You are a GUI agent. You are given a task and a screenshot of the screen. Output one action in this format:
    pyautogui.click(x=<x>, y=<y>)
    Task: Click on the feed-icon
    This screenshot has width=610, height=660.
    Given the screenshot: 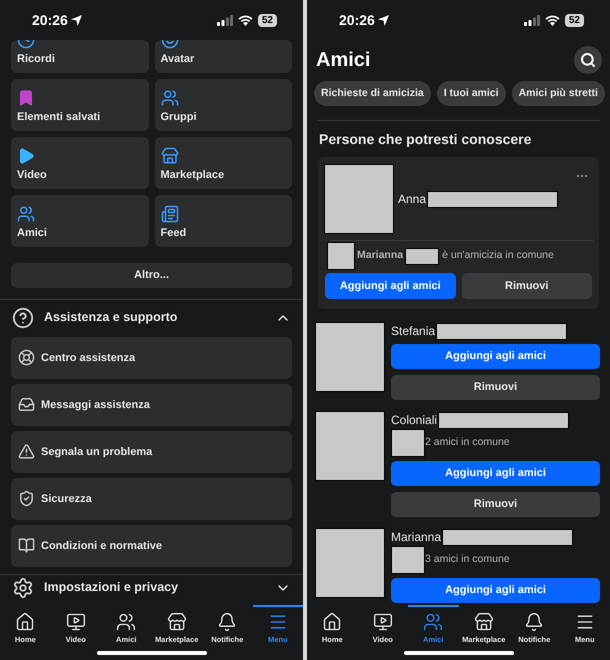 What is the action you would take?
    pyautogui.click(x=169, y=214)
    